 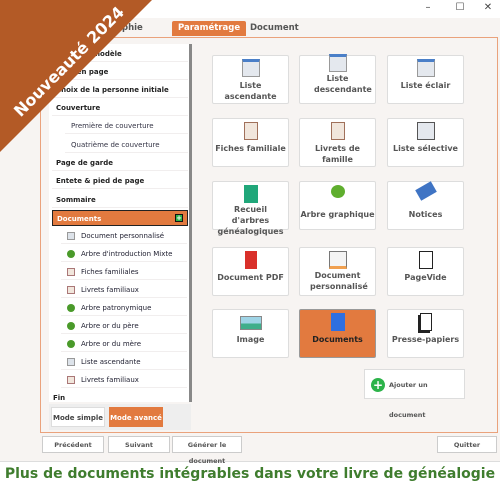 What do you see at coordinates (488, 7) in the screenshot?
I see `close-button: ✕` at bounding box center [488, 7].